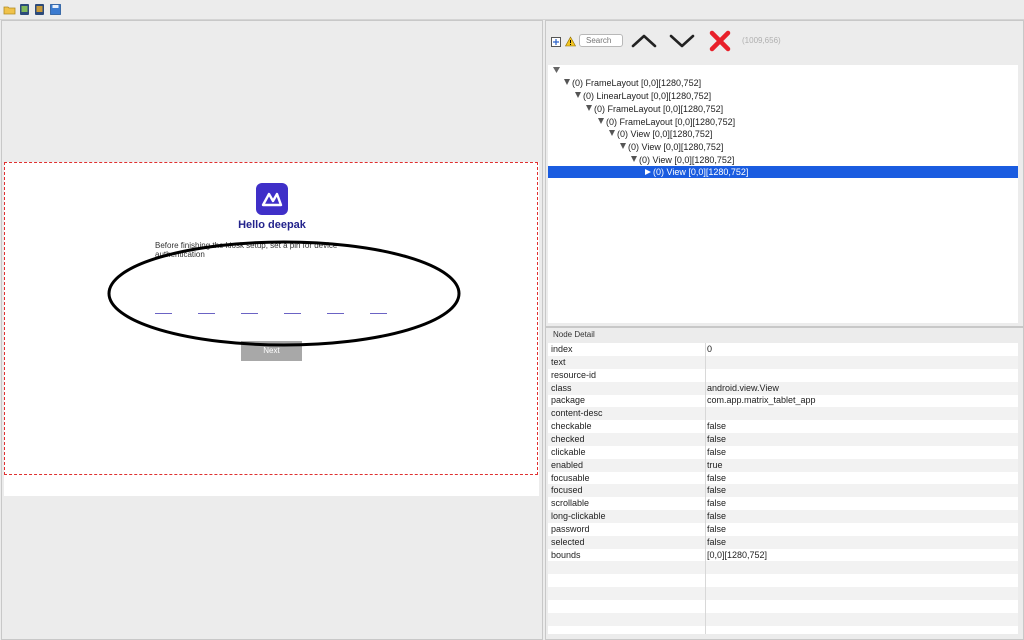 This screenshot has height=640, width=1024. I want to click on detail-key: resource-id, so click(574, 374).